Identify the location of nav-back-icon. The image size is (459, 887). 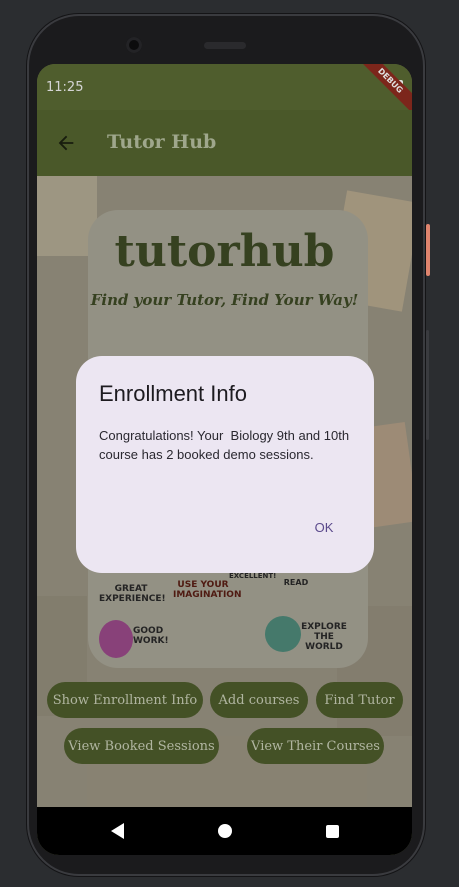
(117, 831).